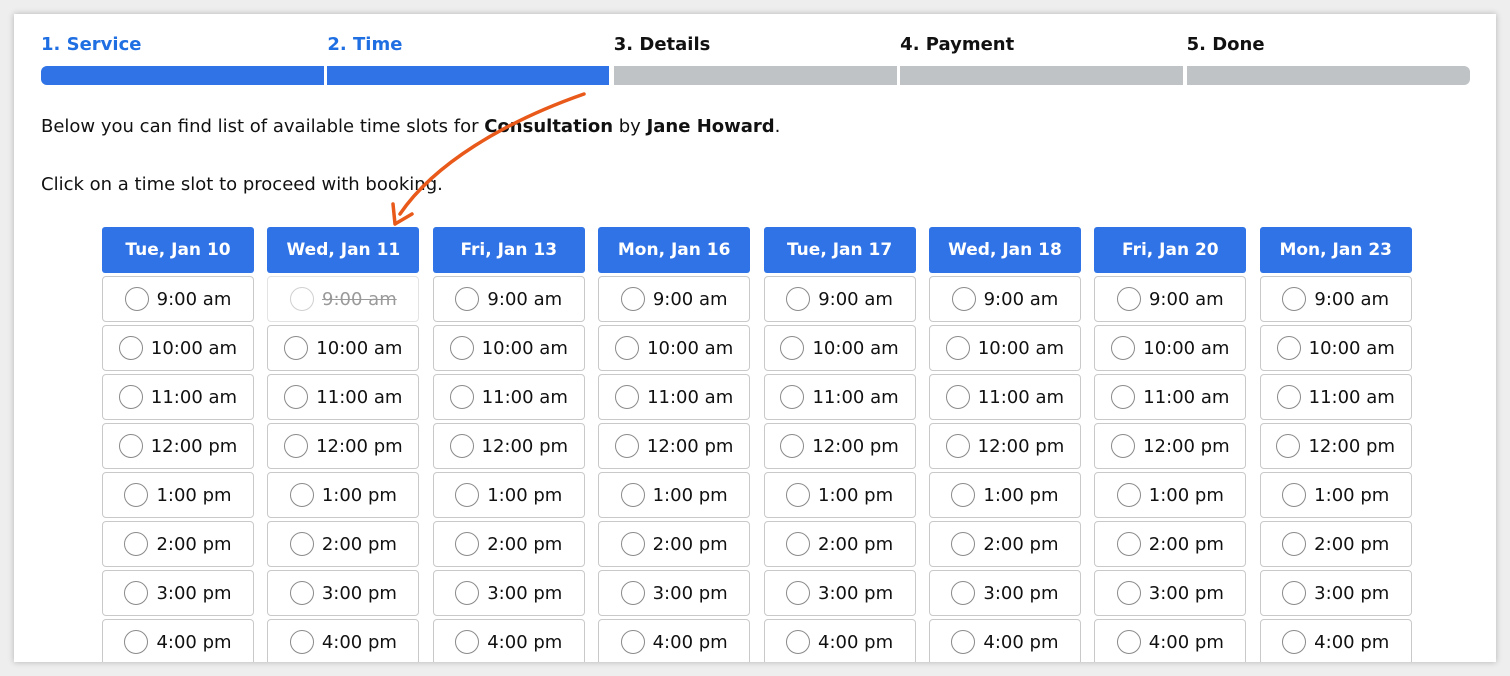 The image size is (1510, 676). Describe the element at coordinates (777, 126) in the screenshot. I see `intro-suffix: .` at that location.